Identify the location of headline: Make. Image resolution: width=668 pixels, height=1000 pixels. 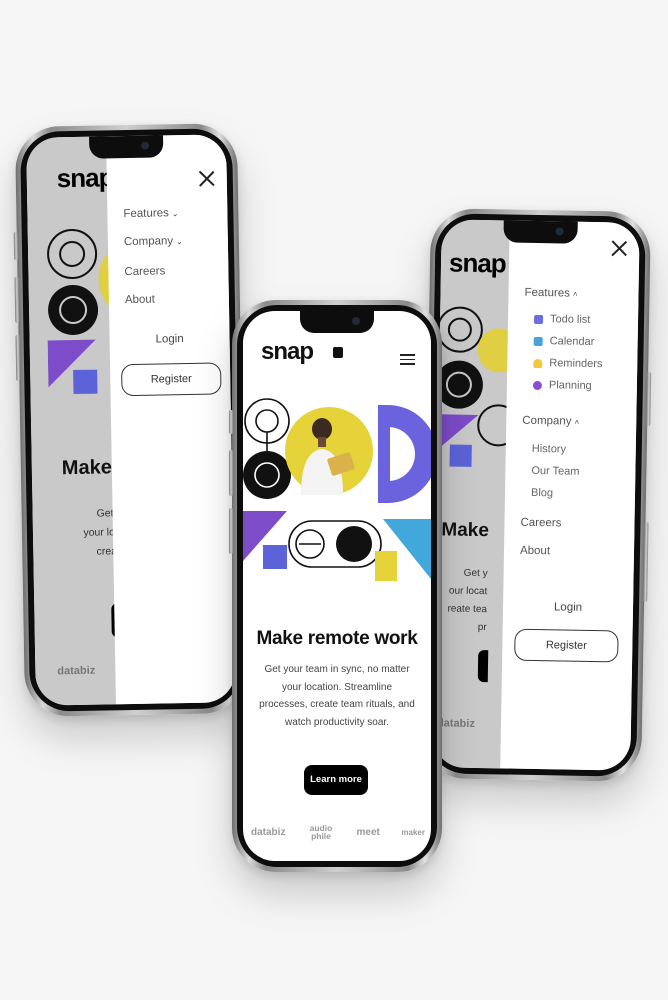
(465, 530).